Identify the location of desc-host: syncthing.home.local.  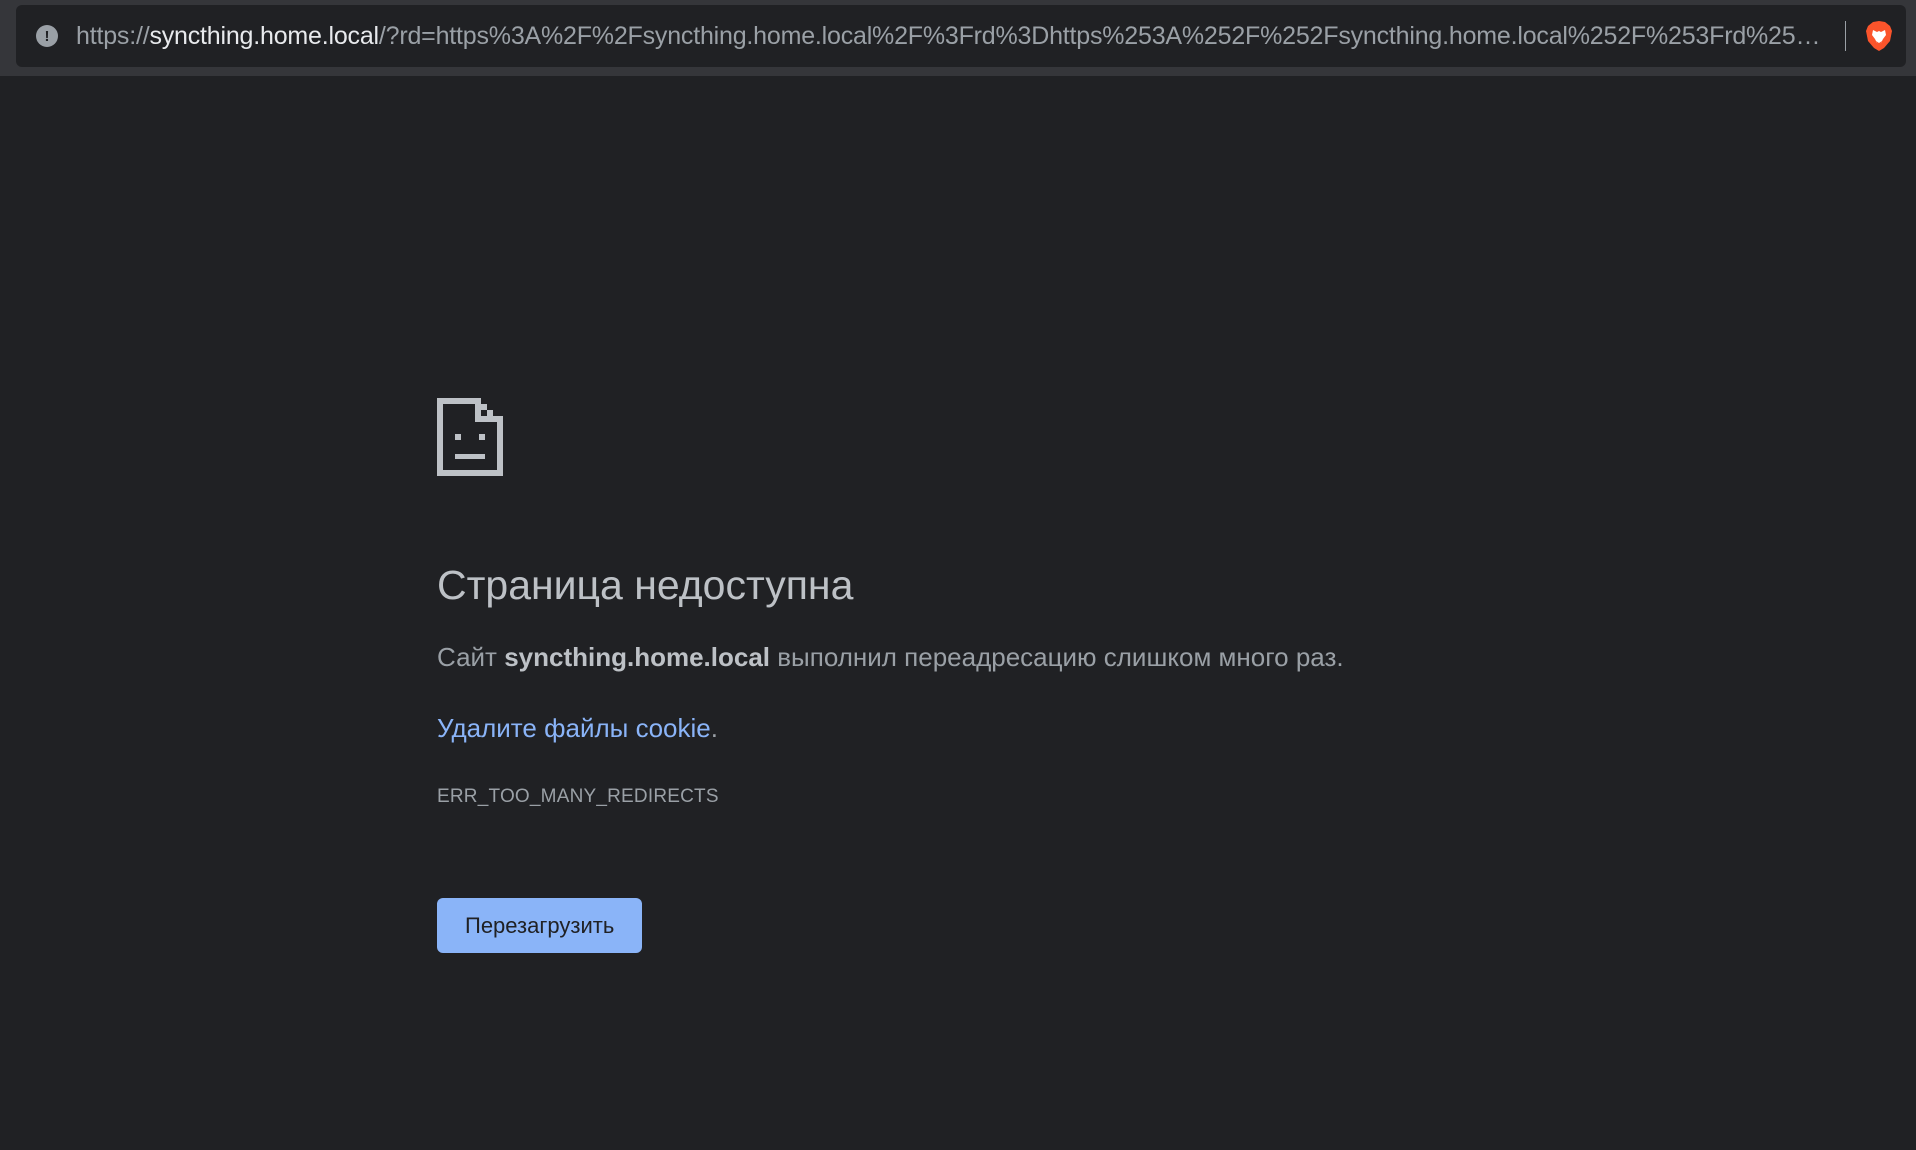
(637, 657).